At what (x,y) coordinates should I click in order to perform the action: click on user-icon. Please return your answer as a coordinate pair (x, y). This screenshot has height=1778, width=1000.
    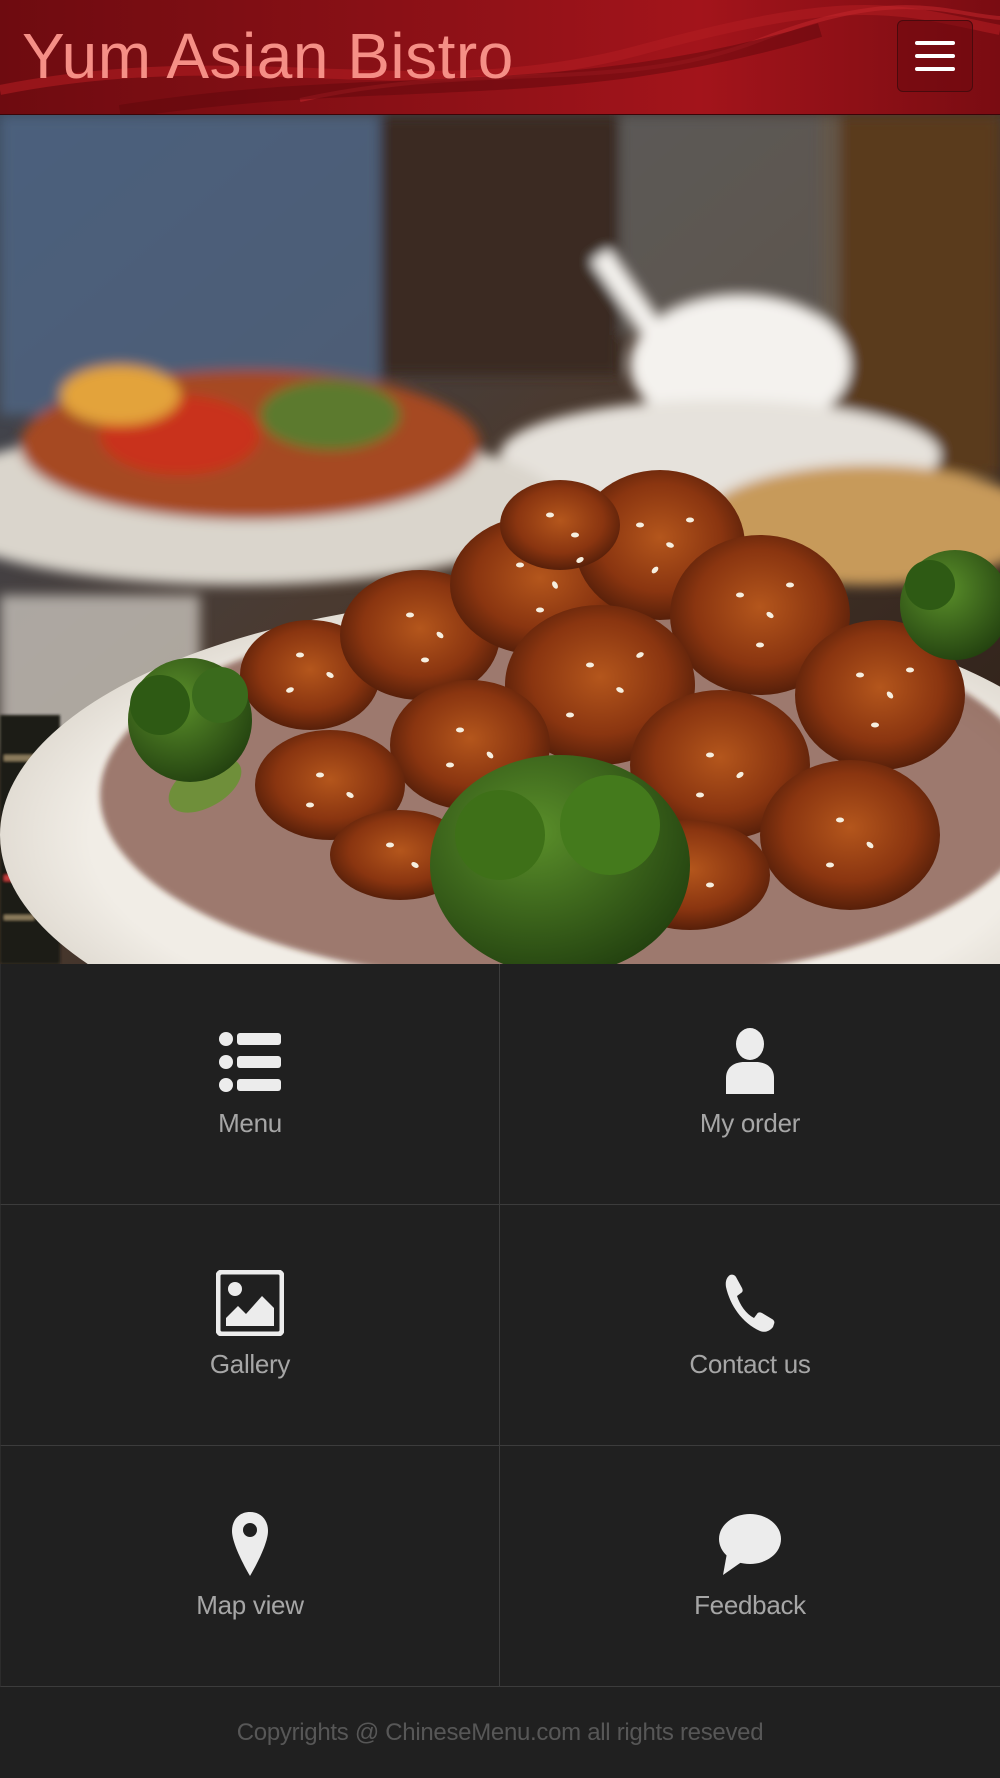
    Looking at the image, I should click on (750, 1062).